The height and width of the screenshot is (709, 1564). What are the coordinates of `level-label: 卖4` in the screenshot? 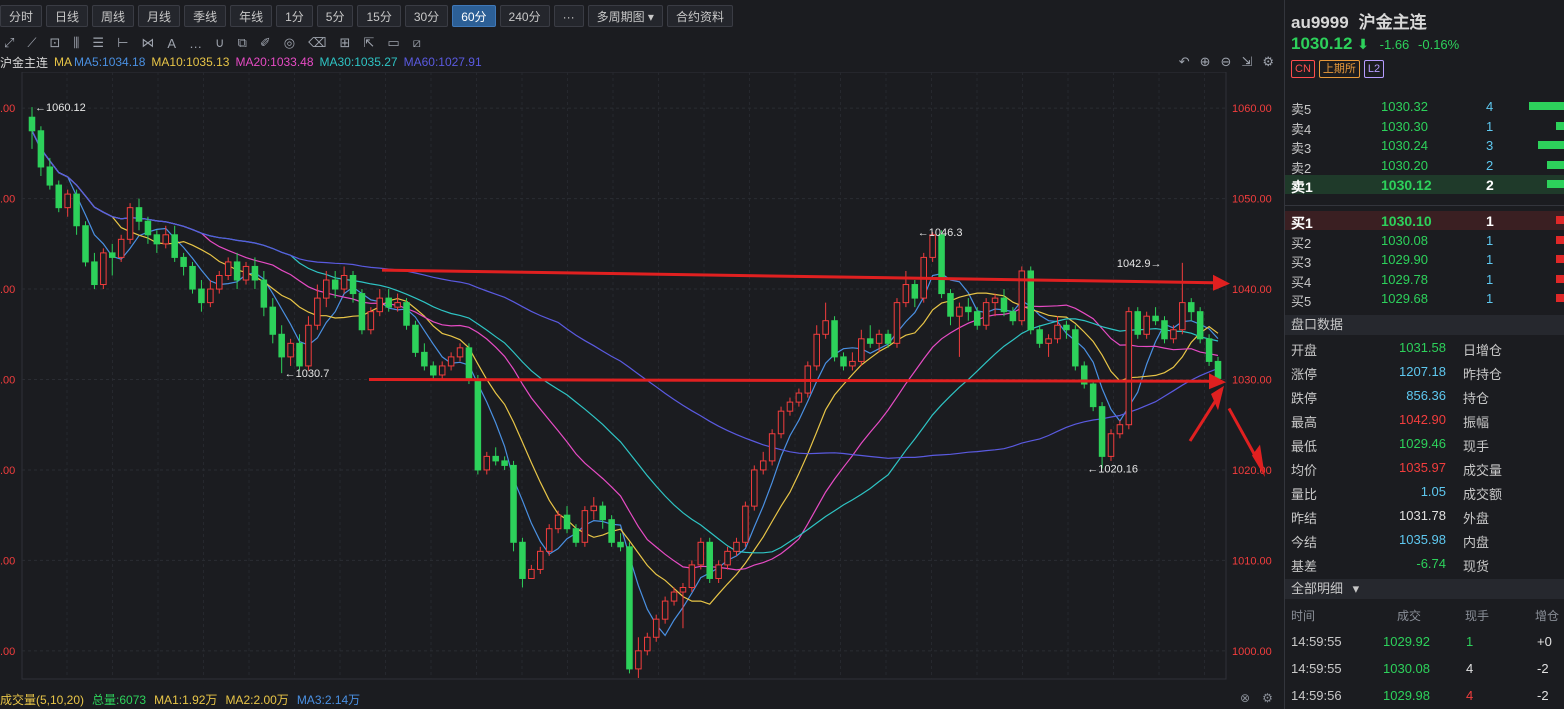 It's located at (1301, 129).